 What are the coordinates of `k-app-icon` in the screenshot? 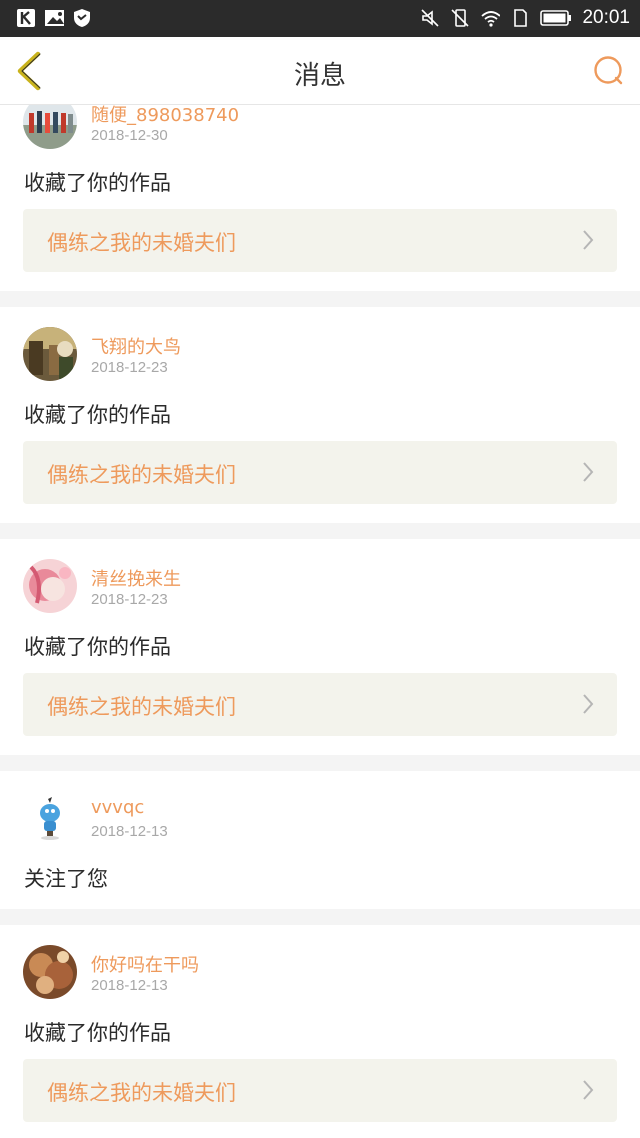 It's located at (26, 18).